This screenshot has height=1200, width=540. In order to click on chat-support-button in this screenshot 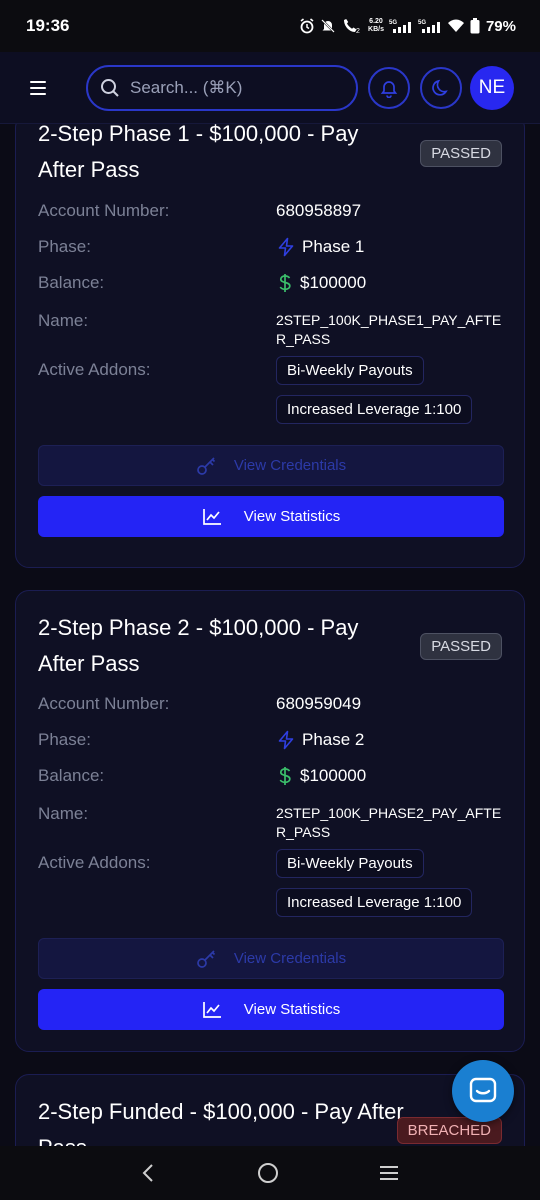, I will do `click(483, 1091)`.